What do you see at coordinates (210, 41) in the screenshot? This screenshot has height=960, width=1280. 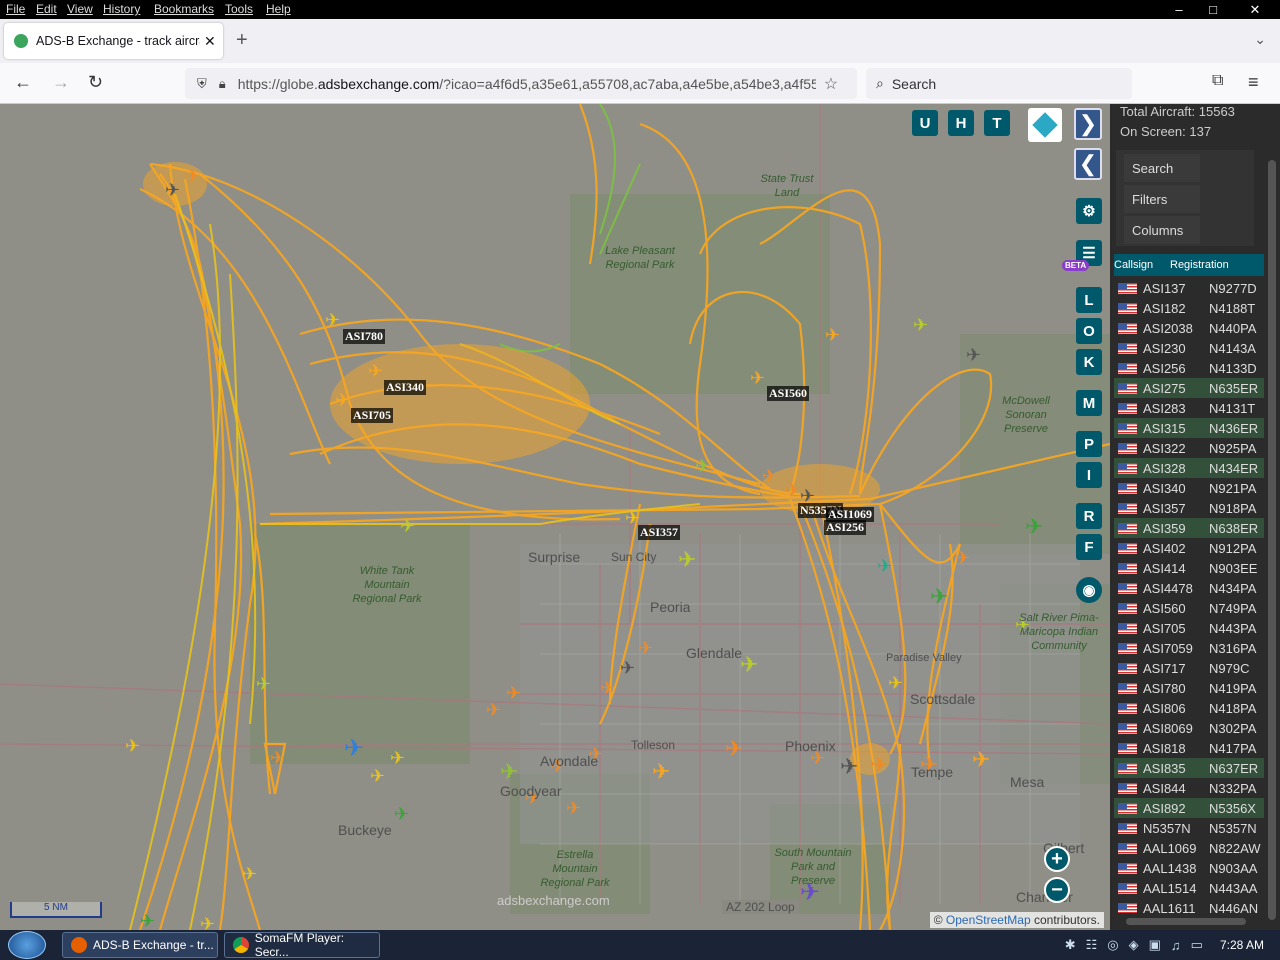 I see `close-tab-icon: ✕` at bounding box center [210, 41].